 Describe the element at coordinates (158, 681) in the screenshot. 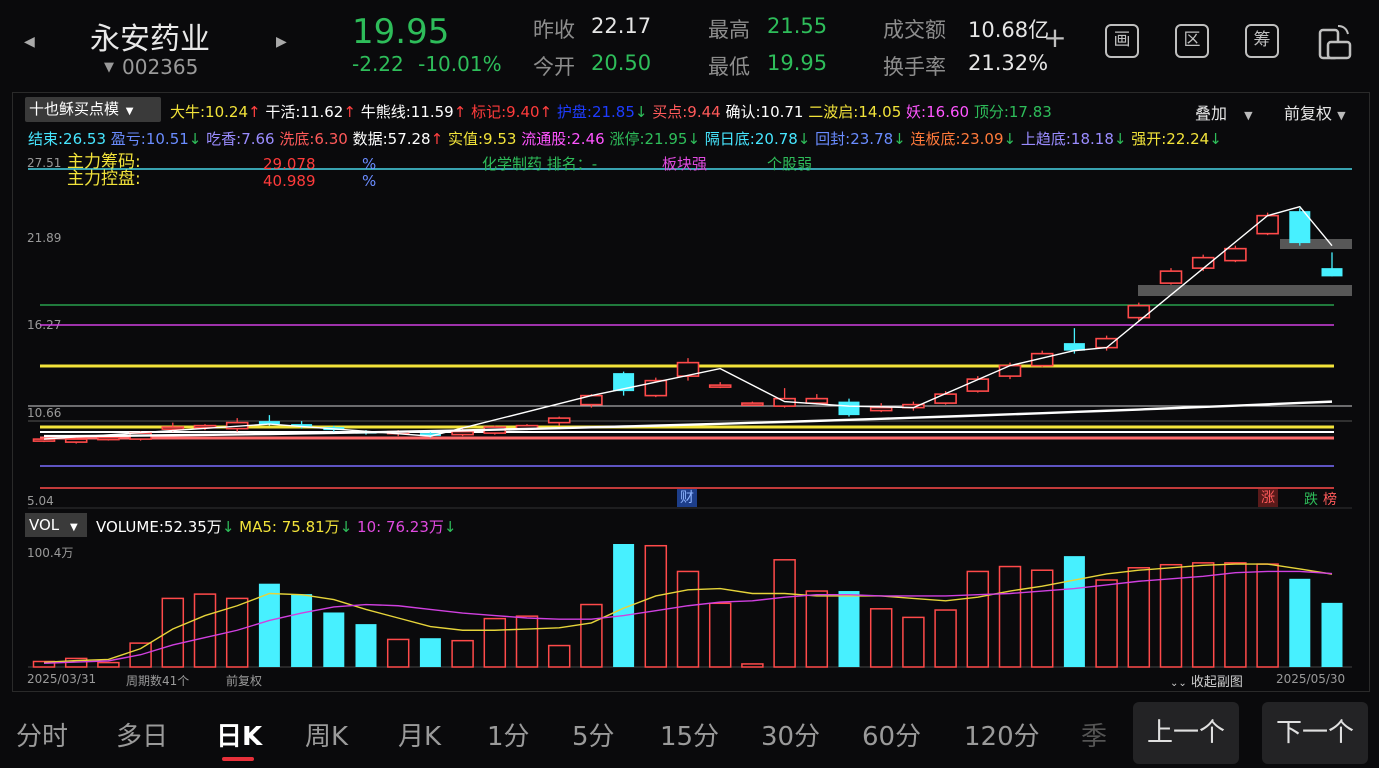

I see `period-count: 周期数41个` at that location.